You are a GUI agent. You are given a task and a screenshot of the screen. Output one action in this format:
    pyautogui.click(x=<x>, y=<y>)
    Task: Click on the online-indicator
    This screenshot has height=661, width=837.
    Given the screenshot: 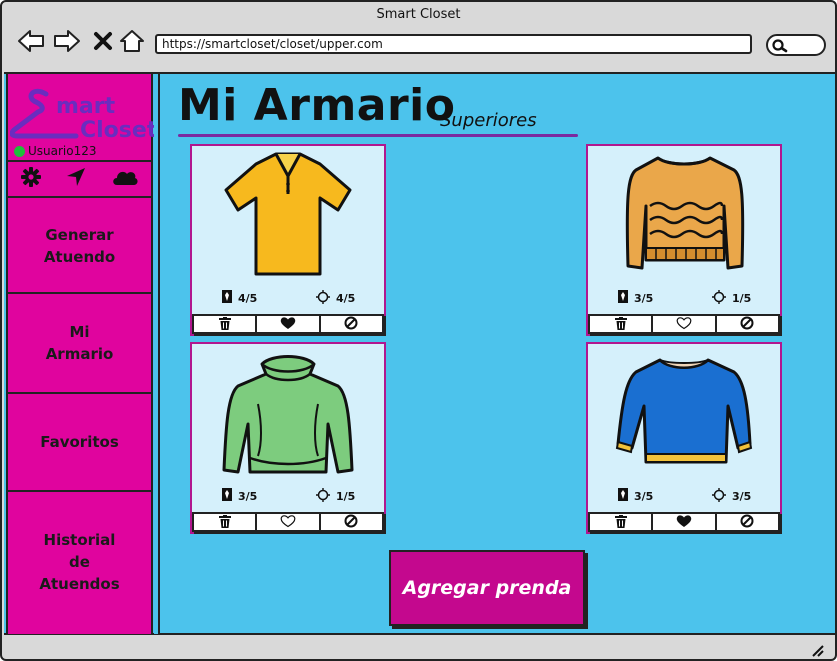 What is the action you would take?
    pyautogui.click(x=19, y=151)
    